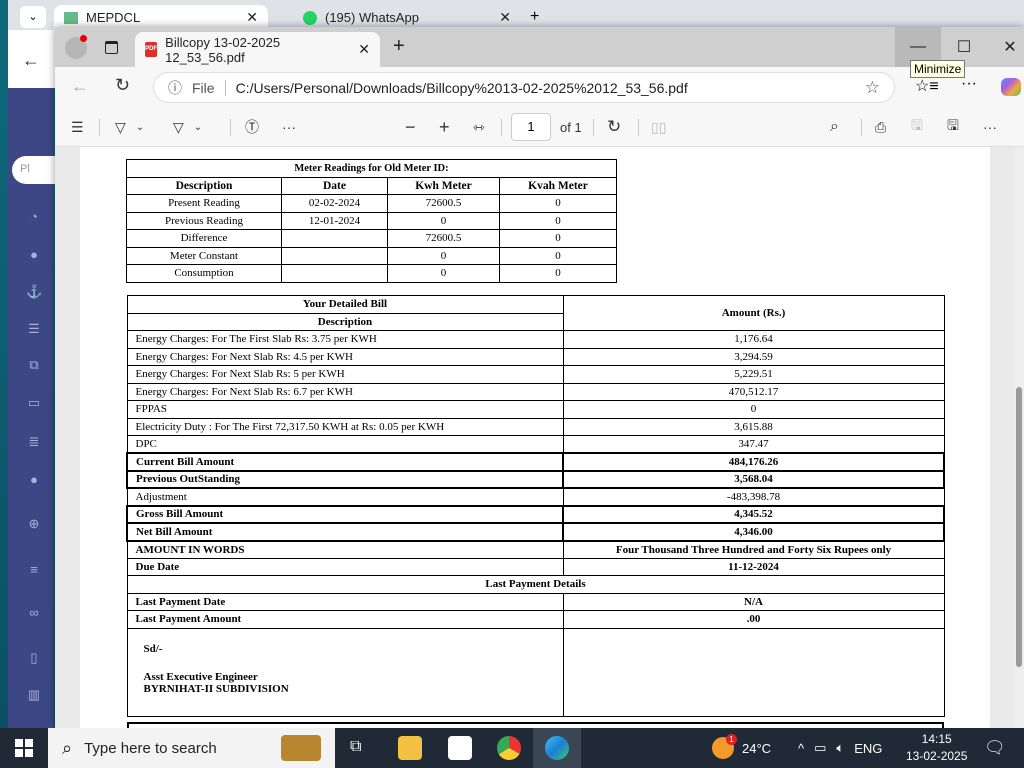  What do you see at coordinates (34, 613) in the screenshot?
I see `link-icon: ∞` at bounding box center [34, 613].